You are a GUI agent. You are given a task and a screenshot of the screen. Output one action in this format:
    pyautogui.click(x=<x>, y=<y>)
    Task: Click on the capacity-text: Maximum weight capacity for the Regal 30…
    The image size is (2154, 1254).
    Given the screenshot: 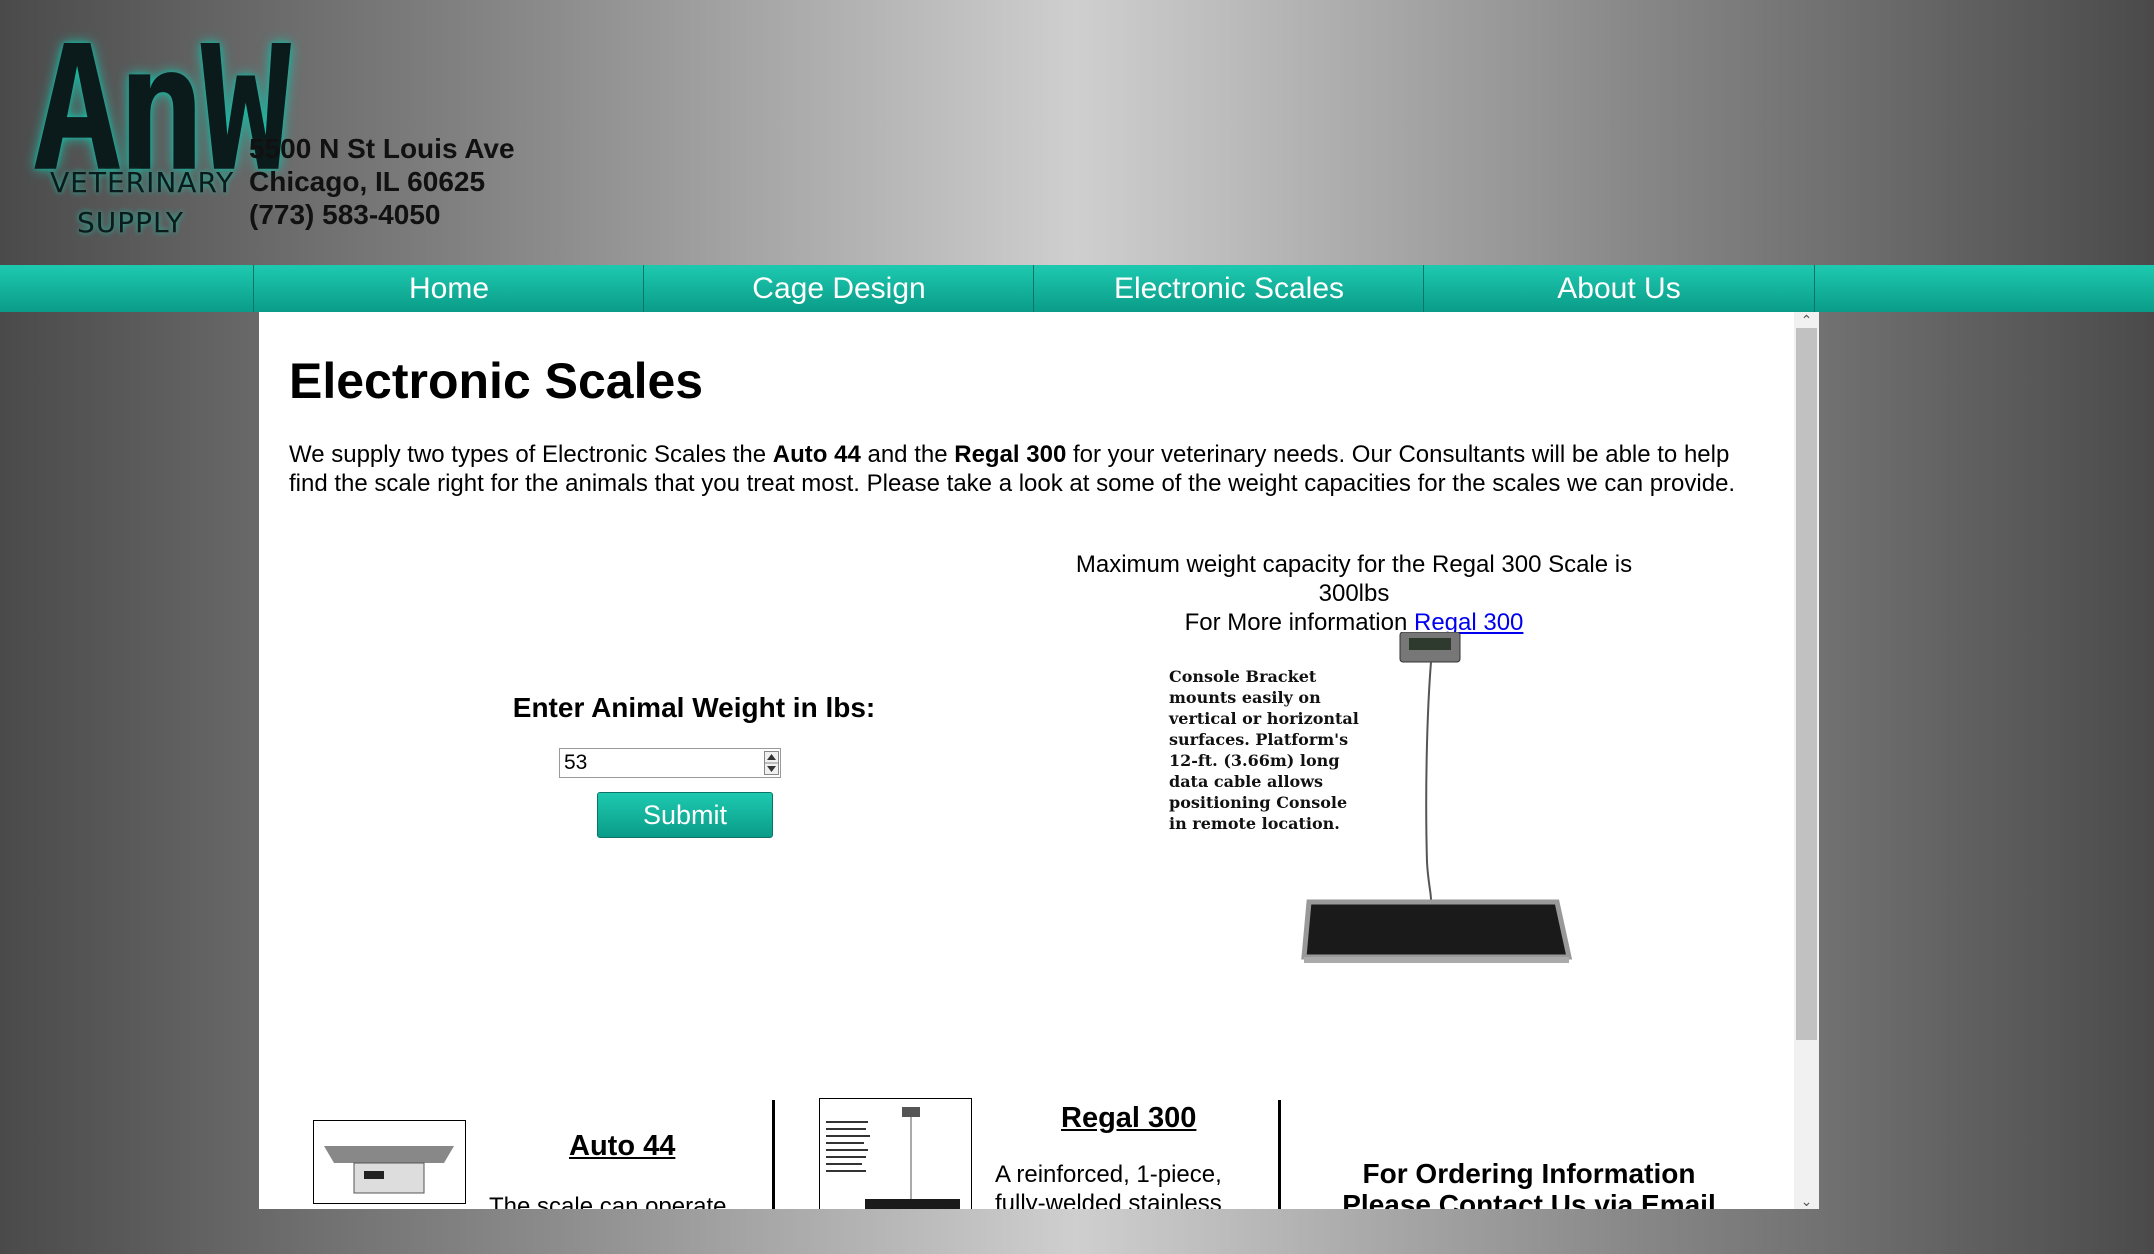 What is the action you would take?
    pyautogui.click(x=1354, y=579)
    